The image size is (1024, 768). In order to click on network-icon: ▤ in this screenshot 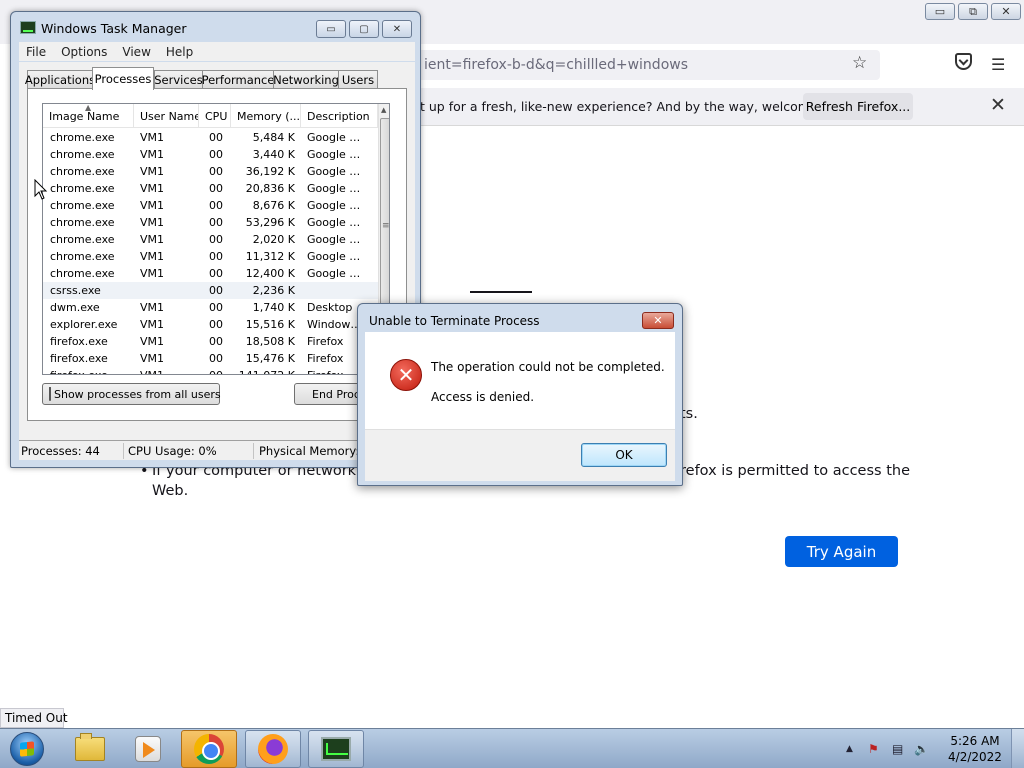, I will do `click(897, 749)`.